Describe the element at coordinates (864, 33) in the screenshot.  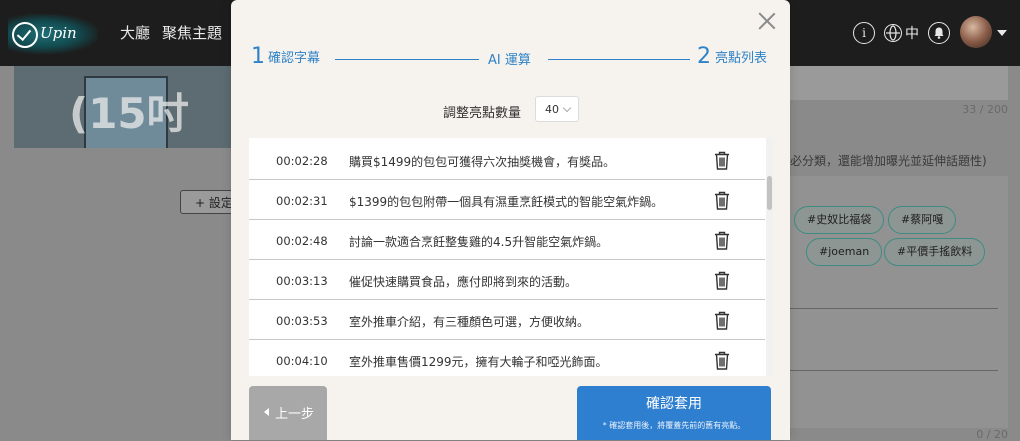
I see `info-icon: i` at that location.